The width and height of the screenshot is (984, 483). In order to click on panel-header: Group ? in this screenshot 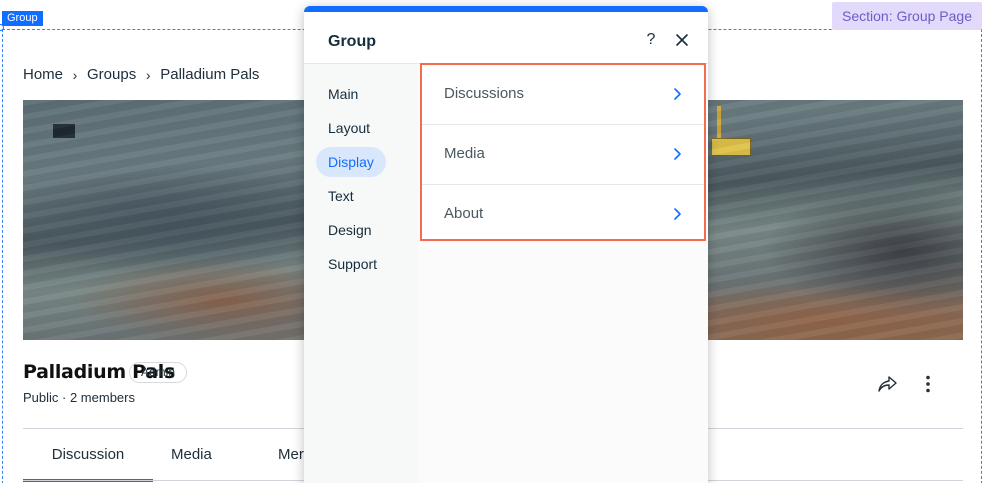, I will do `click(506, 38)`.